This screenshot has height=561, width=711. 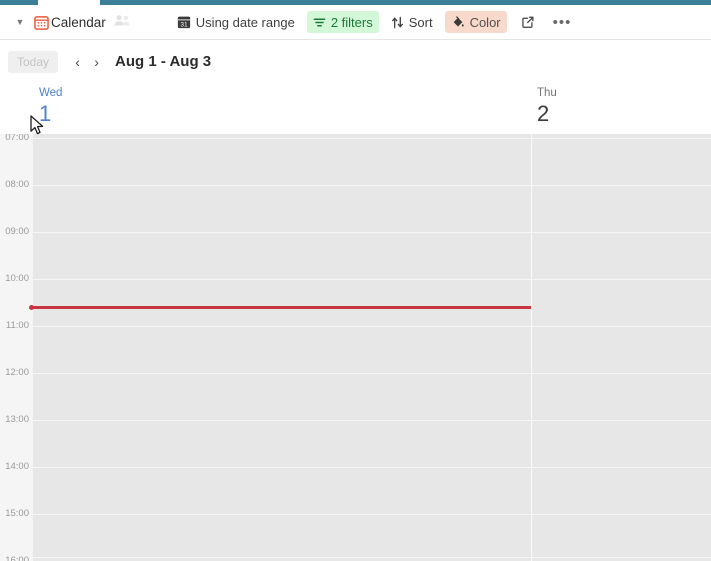 I want to click on filters-button: 2 filters, so click(x=342, y=22).